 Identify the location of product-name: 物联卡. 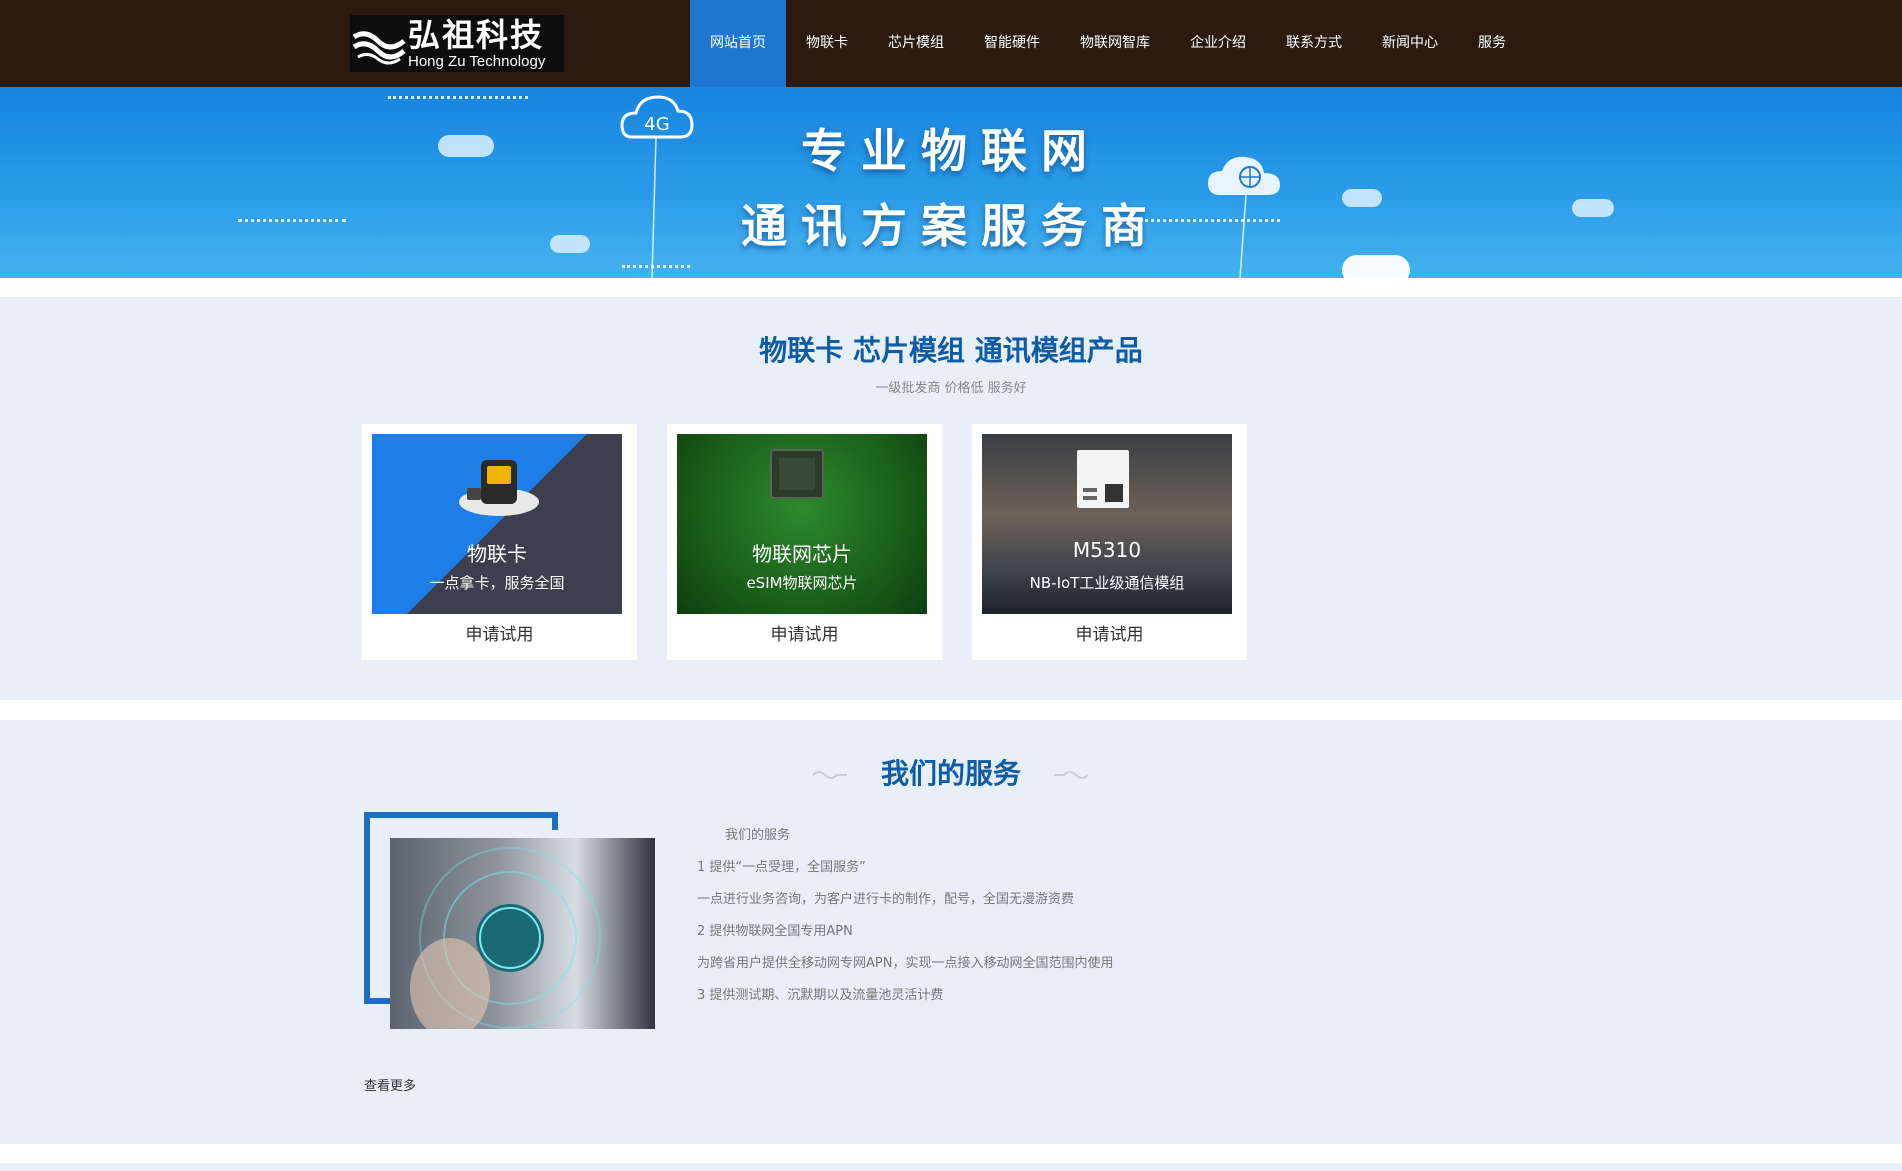
(497, 554).